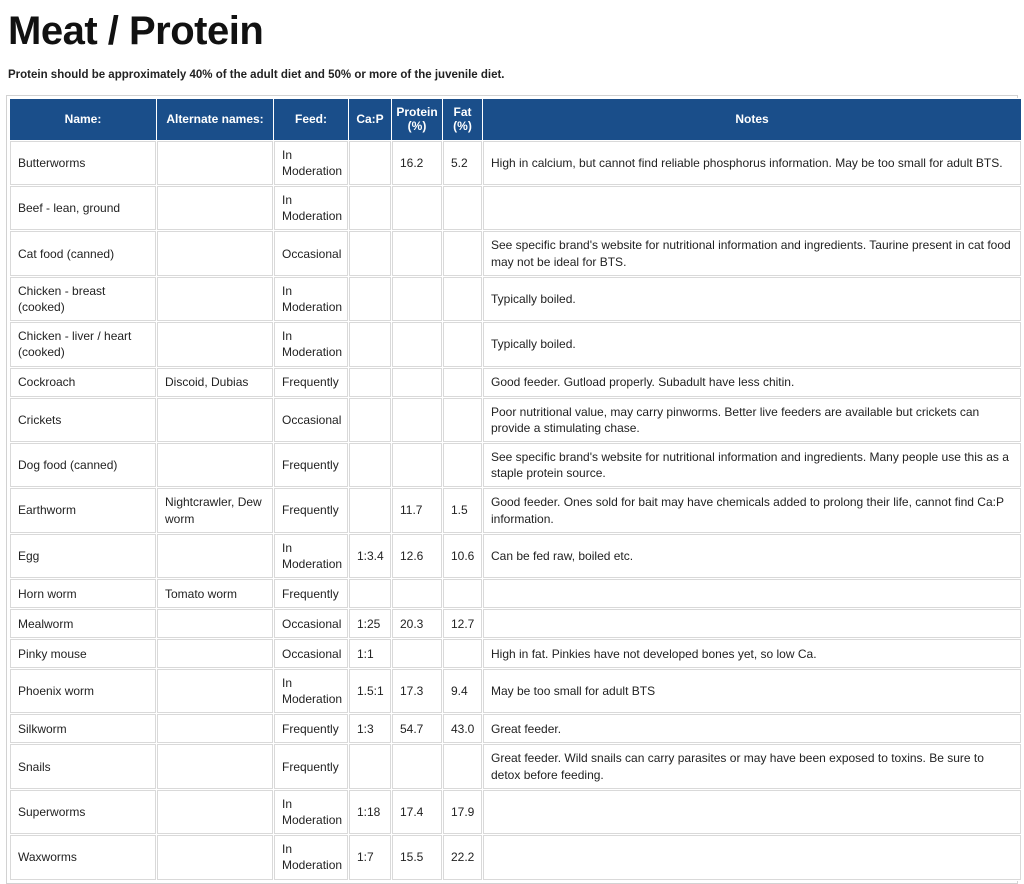  I want to click on table-row: Horn worm Tomato worm Frequently, so click(515, 594).